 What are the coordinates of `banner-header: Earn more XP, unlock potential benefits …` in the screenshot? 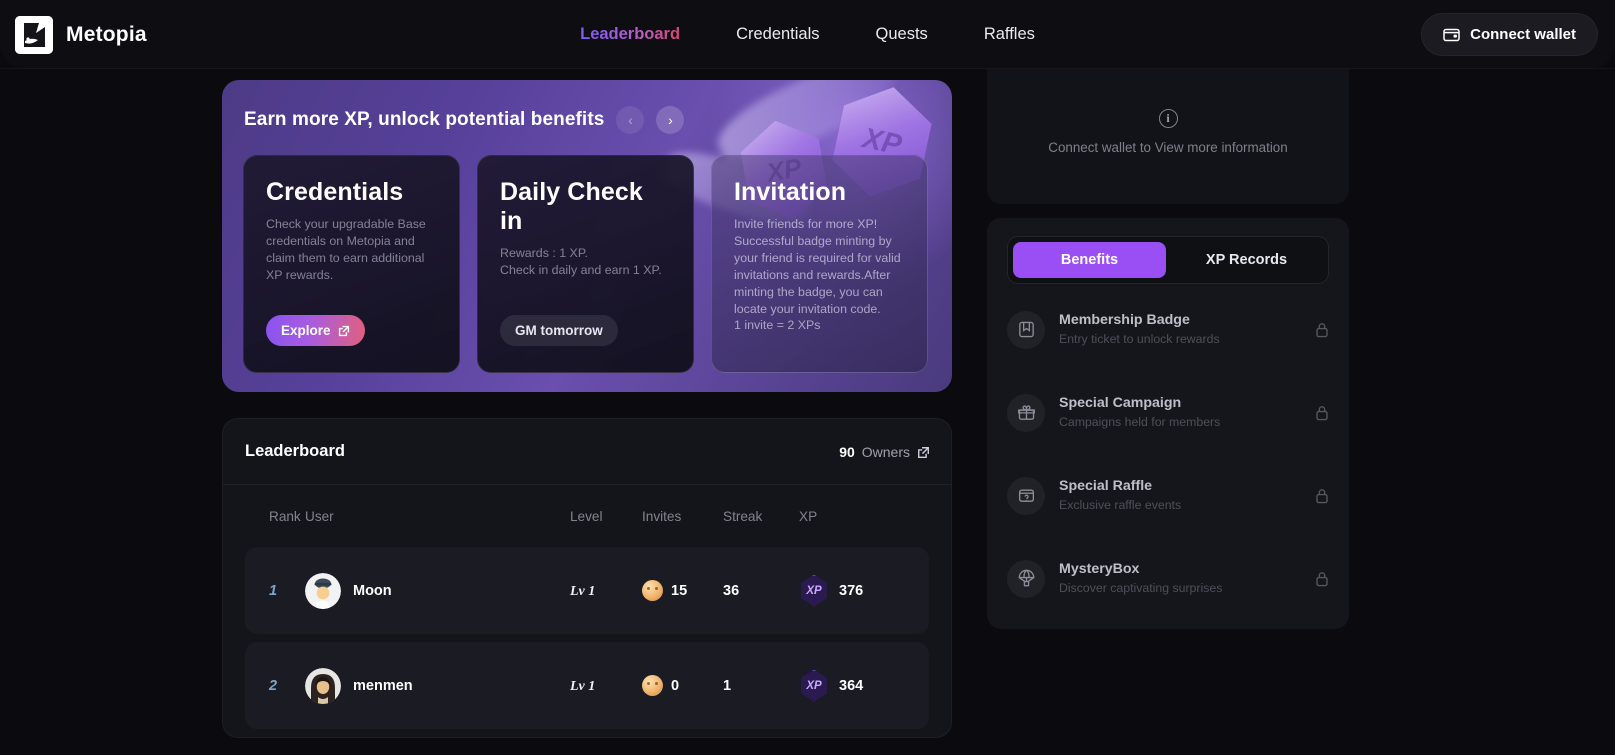 It's located at (464, 120).